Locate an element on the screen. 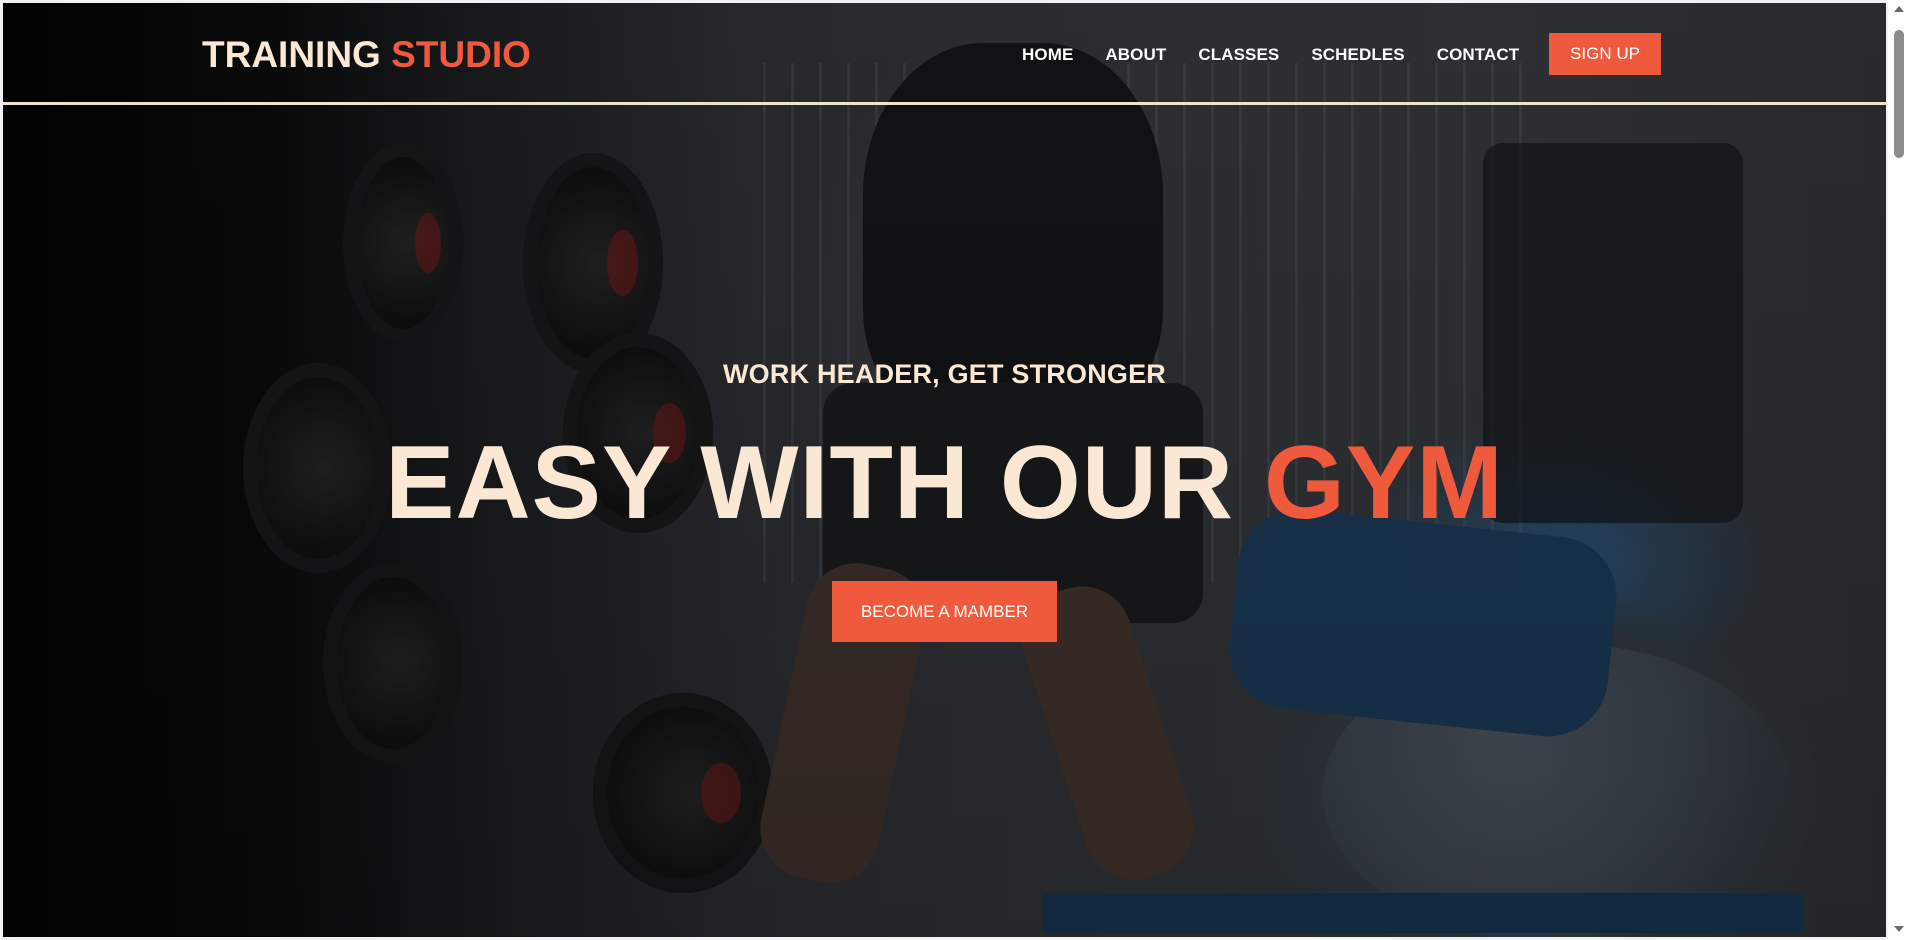  nav-classes-link: CLASSES is located at coordinates (1238, 55).